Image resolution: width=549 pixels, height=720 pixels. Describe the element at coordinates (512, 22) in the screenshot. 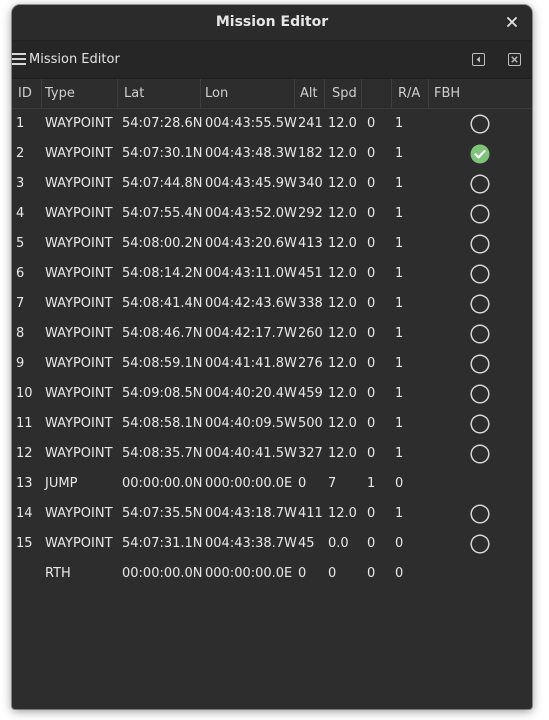

I see `window-close-button` at that location.